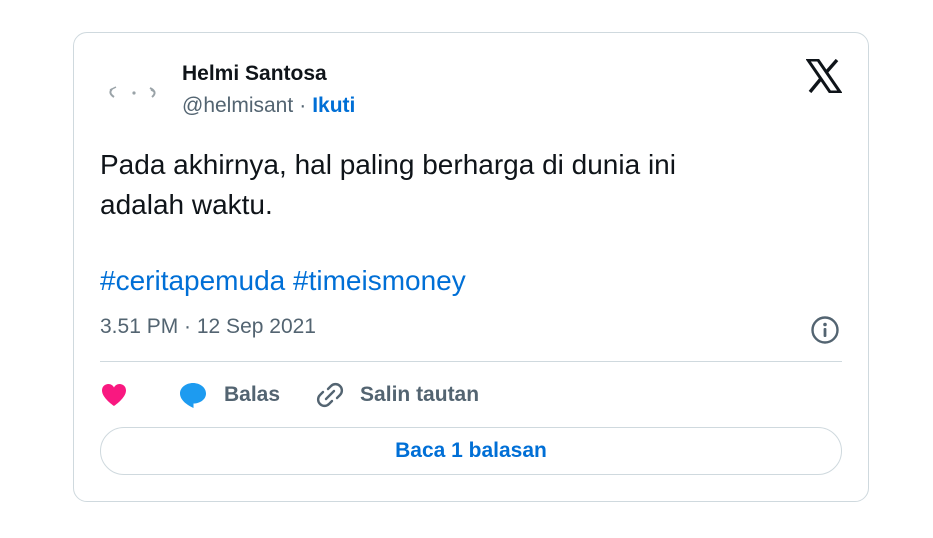 The image size is (933, 538). I want to click on author-avatar, so click(132, 91).